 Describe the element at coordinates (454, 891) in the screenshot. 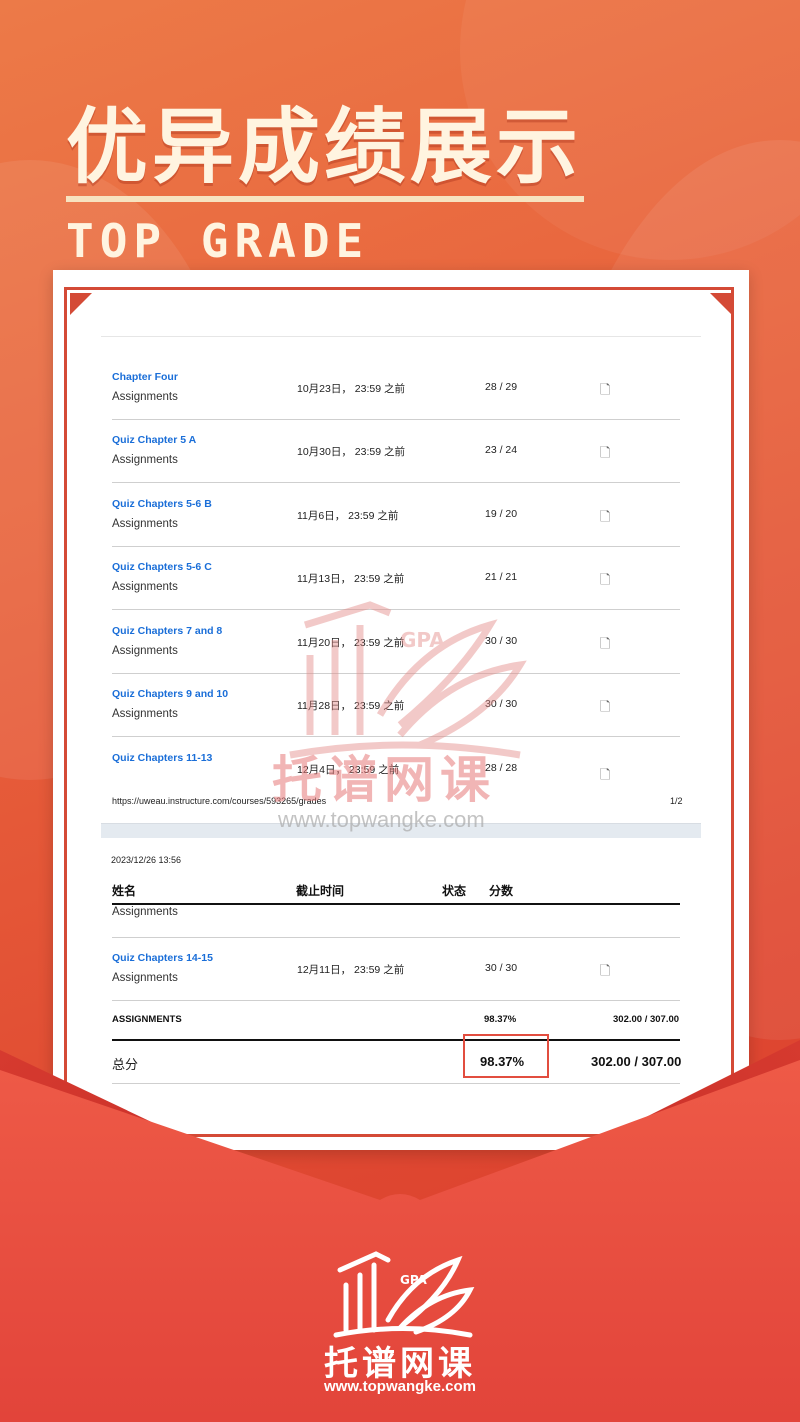

I see `column-header-status: 状态` at that location.